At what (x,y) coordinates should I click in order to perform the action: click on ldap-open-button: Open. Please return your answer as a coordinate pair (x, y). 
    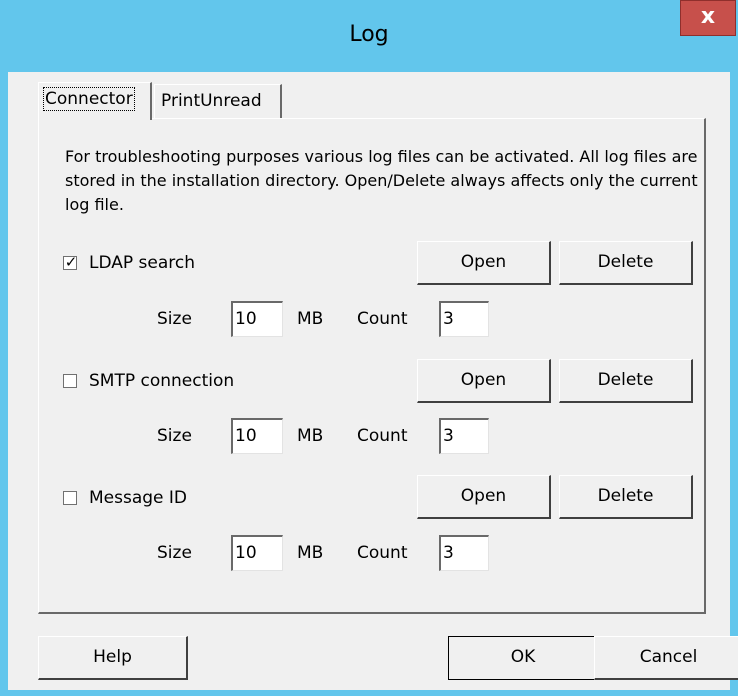
    Looking at the image, I should click on (484, 263).